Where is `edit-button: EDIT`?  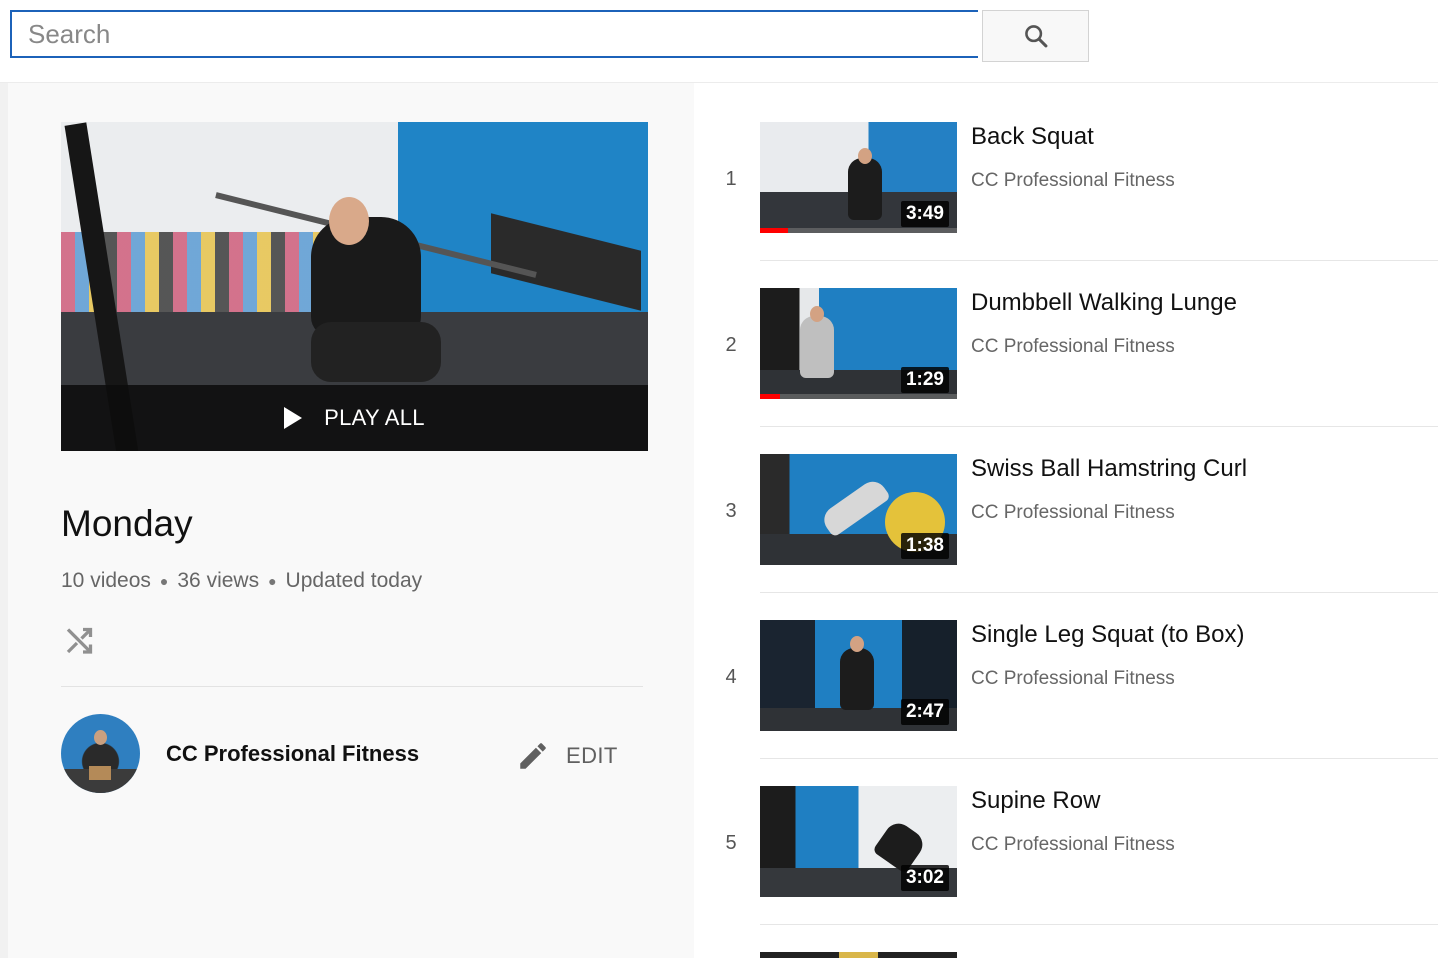 edit-button: EDIT is located at coordinates (567, 756).